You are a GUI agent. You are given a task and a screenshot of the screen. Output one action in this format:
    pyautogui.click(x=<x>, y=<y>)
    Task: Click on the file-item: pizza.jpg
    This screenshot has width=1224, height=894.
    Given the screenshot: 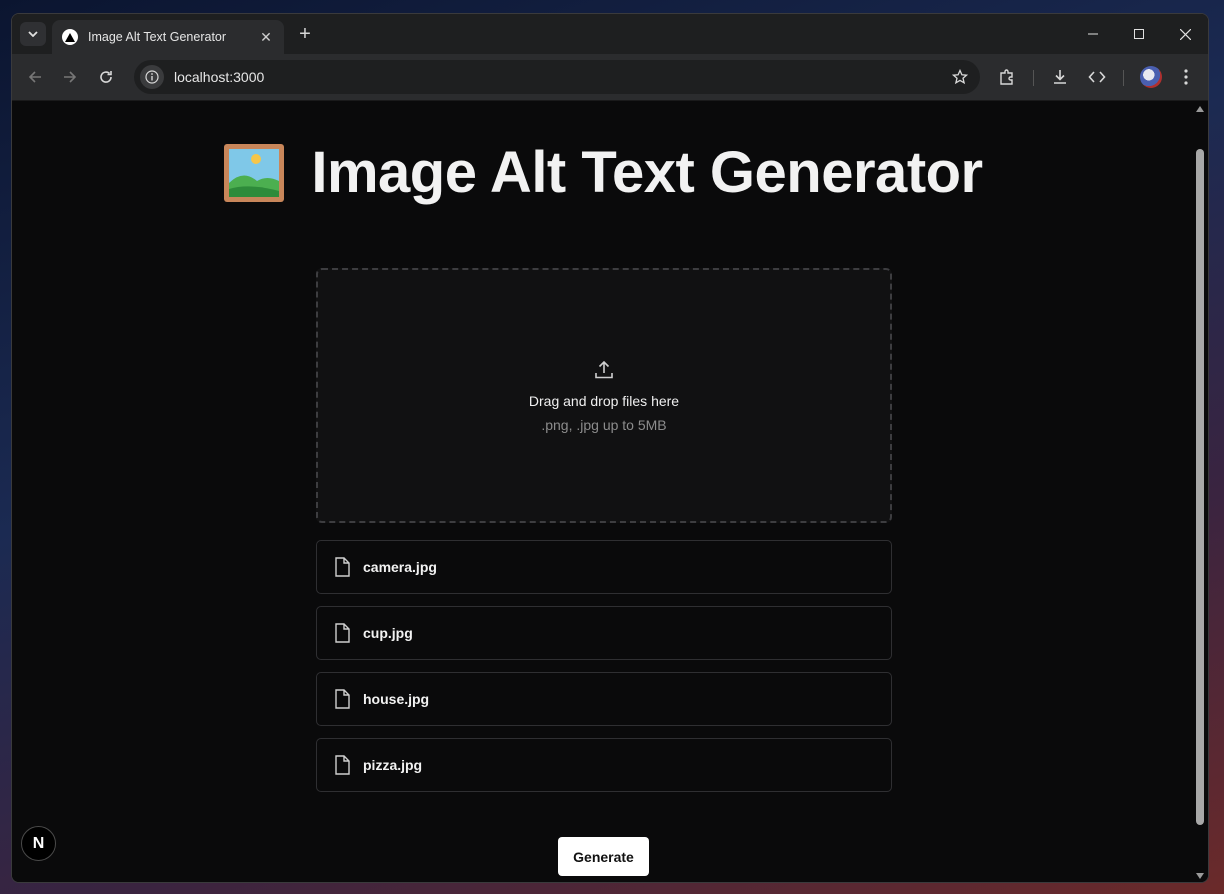 What is the action you would take?
    pyautogui.click(x=604, y=765)
    